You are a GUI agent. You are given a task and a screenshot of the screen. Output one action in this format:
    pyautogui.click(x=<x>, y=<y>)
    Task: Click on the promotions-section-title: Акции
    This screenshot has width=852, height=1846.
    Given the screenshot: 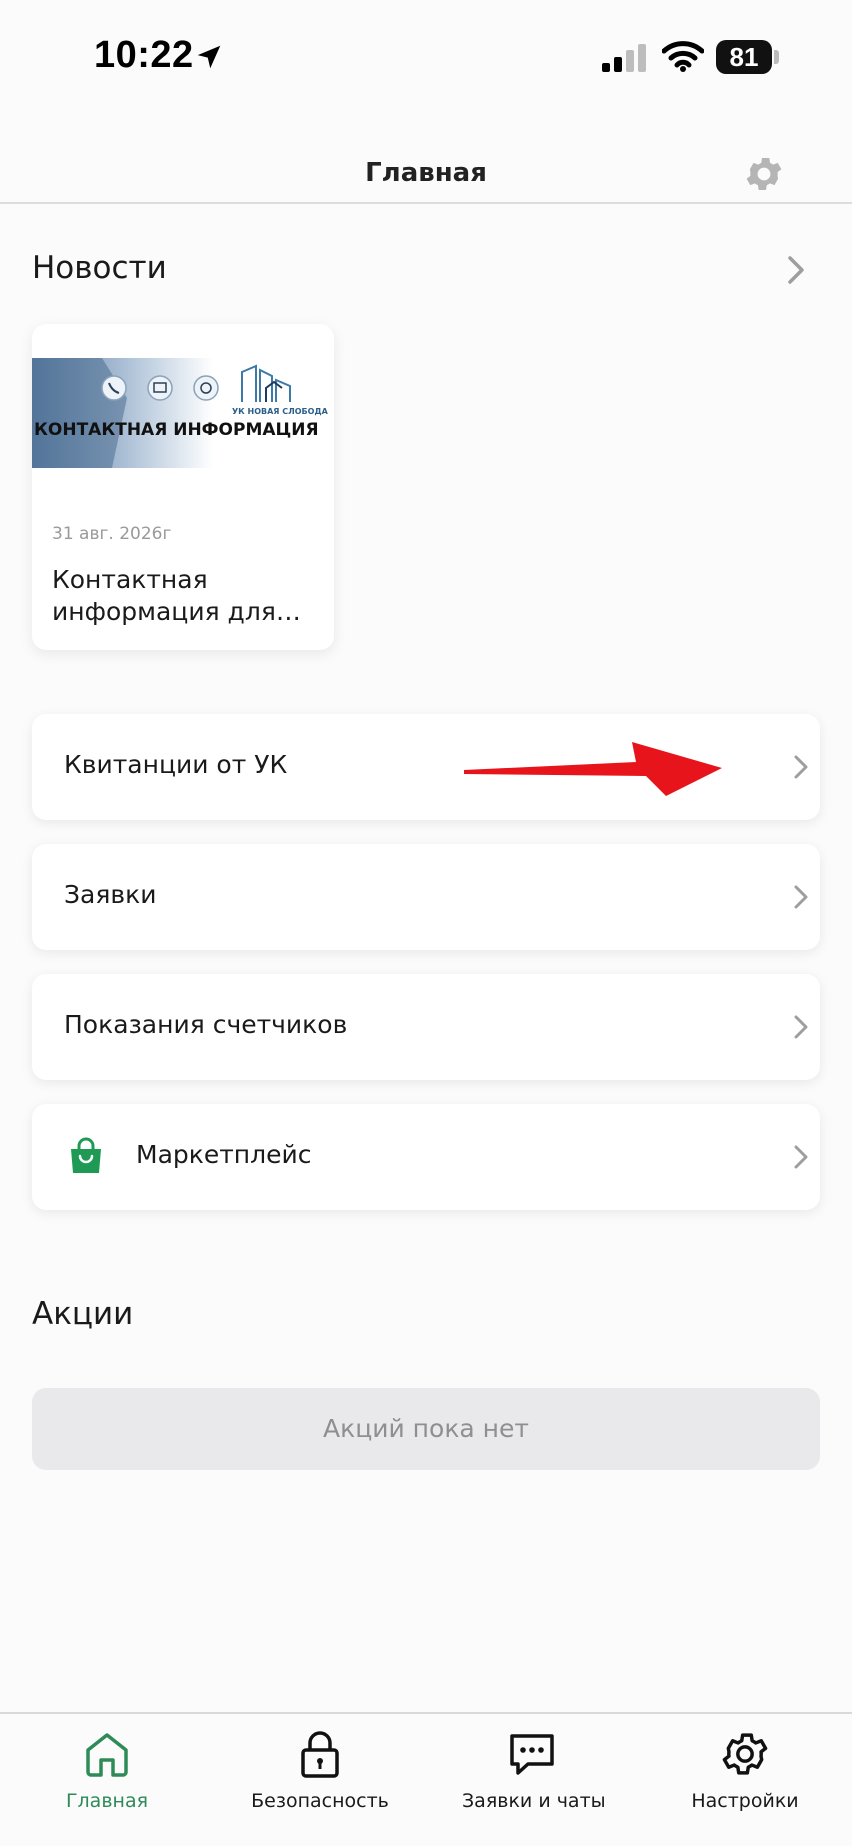 What is the action you would take?
    pyautogui.click(x=83, y=1314)
    